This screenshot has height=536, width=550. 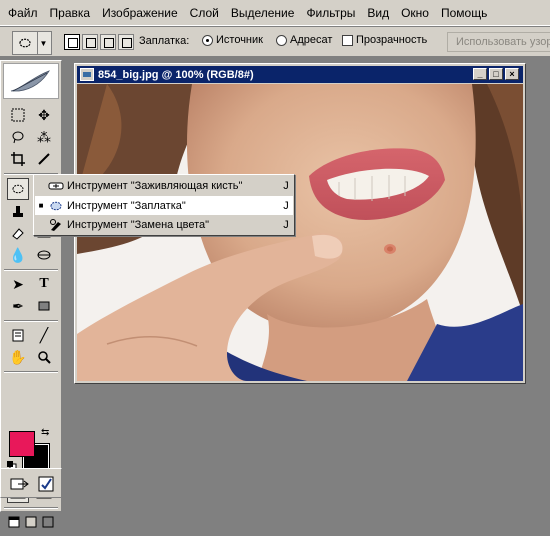 I want to click on chevron-down-icon: ▼, so click(x=43, y=43).